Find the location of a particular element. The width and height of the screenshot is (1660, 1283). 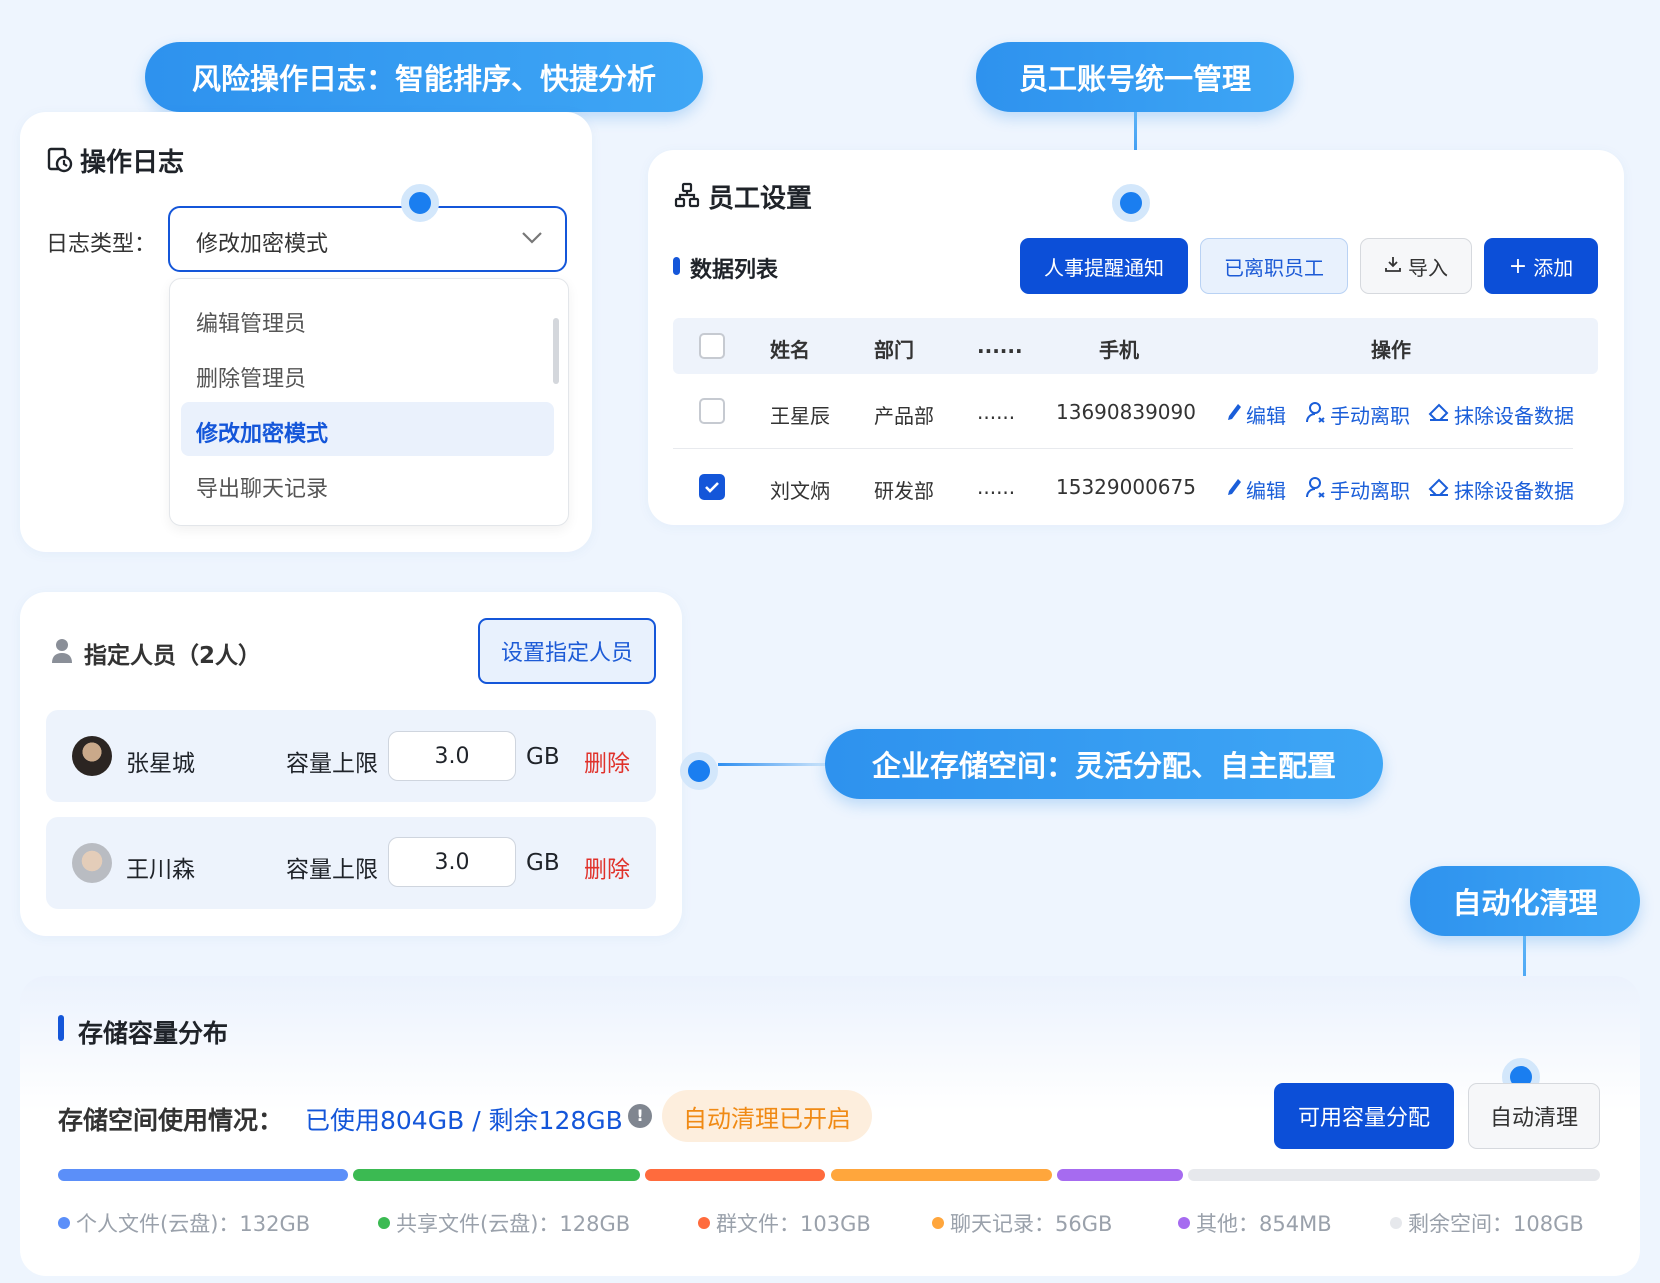

bar-segment-chat is located at coordinates (941, 1175).